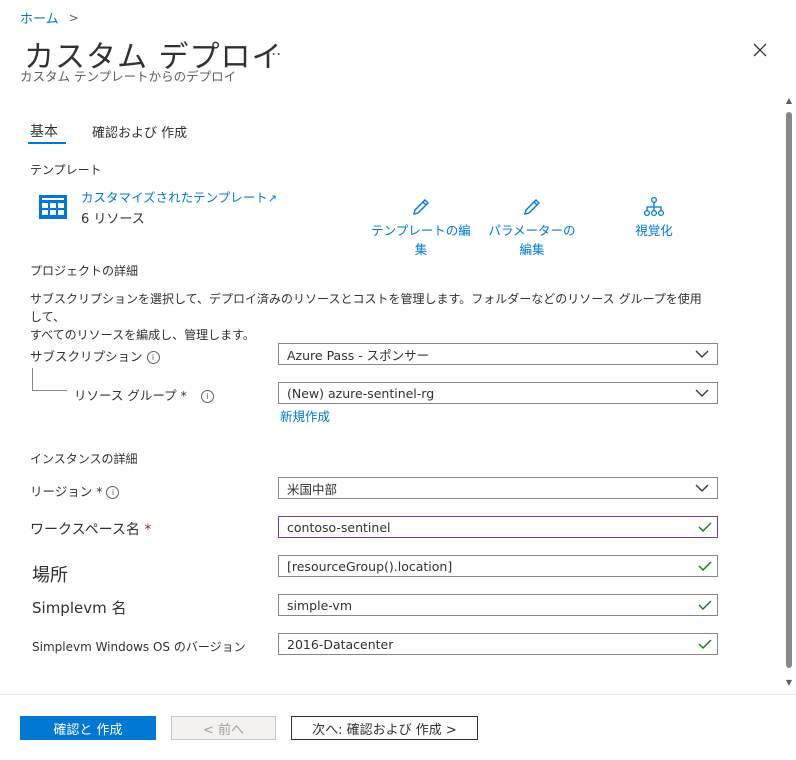 Image resolution: width=796 pixels, height=760 pixels. Describe the element at coordinates (305, 415) in the screenshot. I see `create-new-resource-group-link: 新規作成` at that location.